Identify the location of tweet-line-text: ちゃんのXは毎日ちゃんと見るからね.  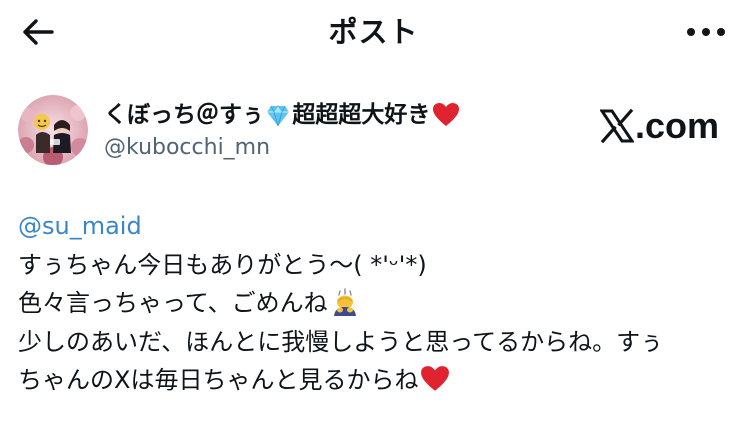
(218, 380).